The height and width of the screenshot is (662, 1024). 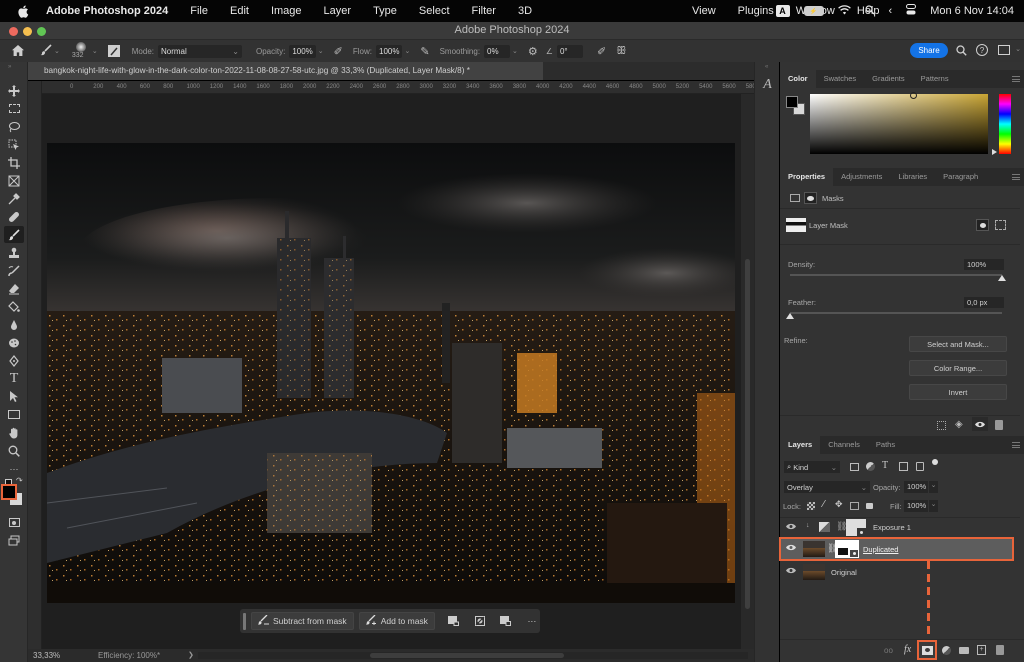 What do you see at coordinates (533, 51) in the screenshot?
I see `smoothing-settings-gear-icon: ⚙` at bounding box center [533, 51].